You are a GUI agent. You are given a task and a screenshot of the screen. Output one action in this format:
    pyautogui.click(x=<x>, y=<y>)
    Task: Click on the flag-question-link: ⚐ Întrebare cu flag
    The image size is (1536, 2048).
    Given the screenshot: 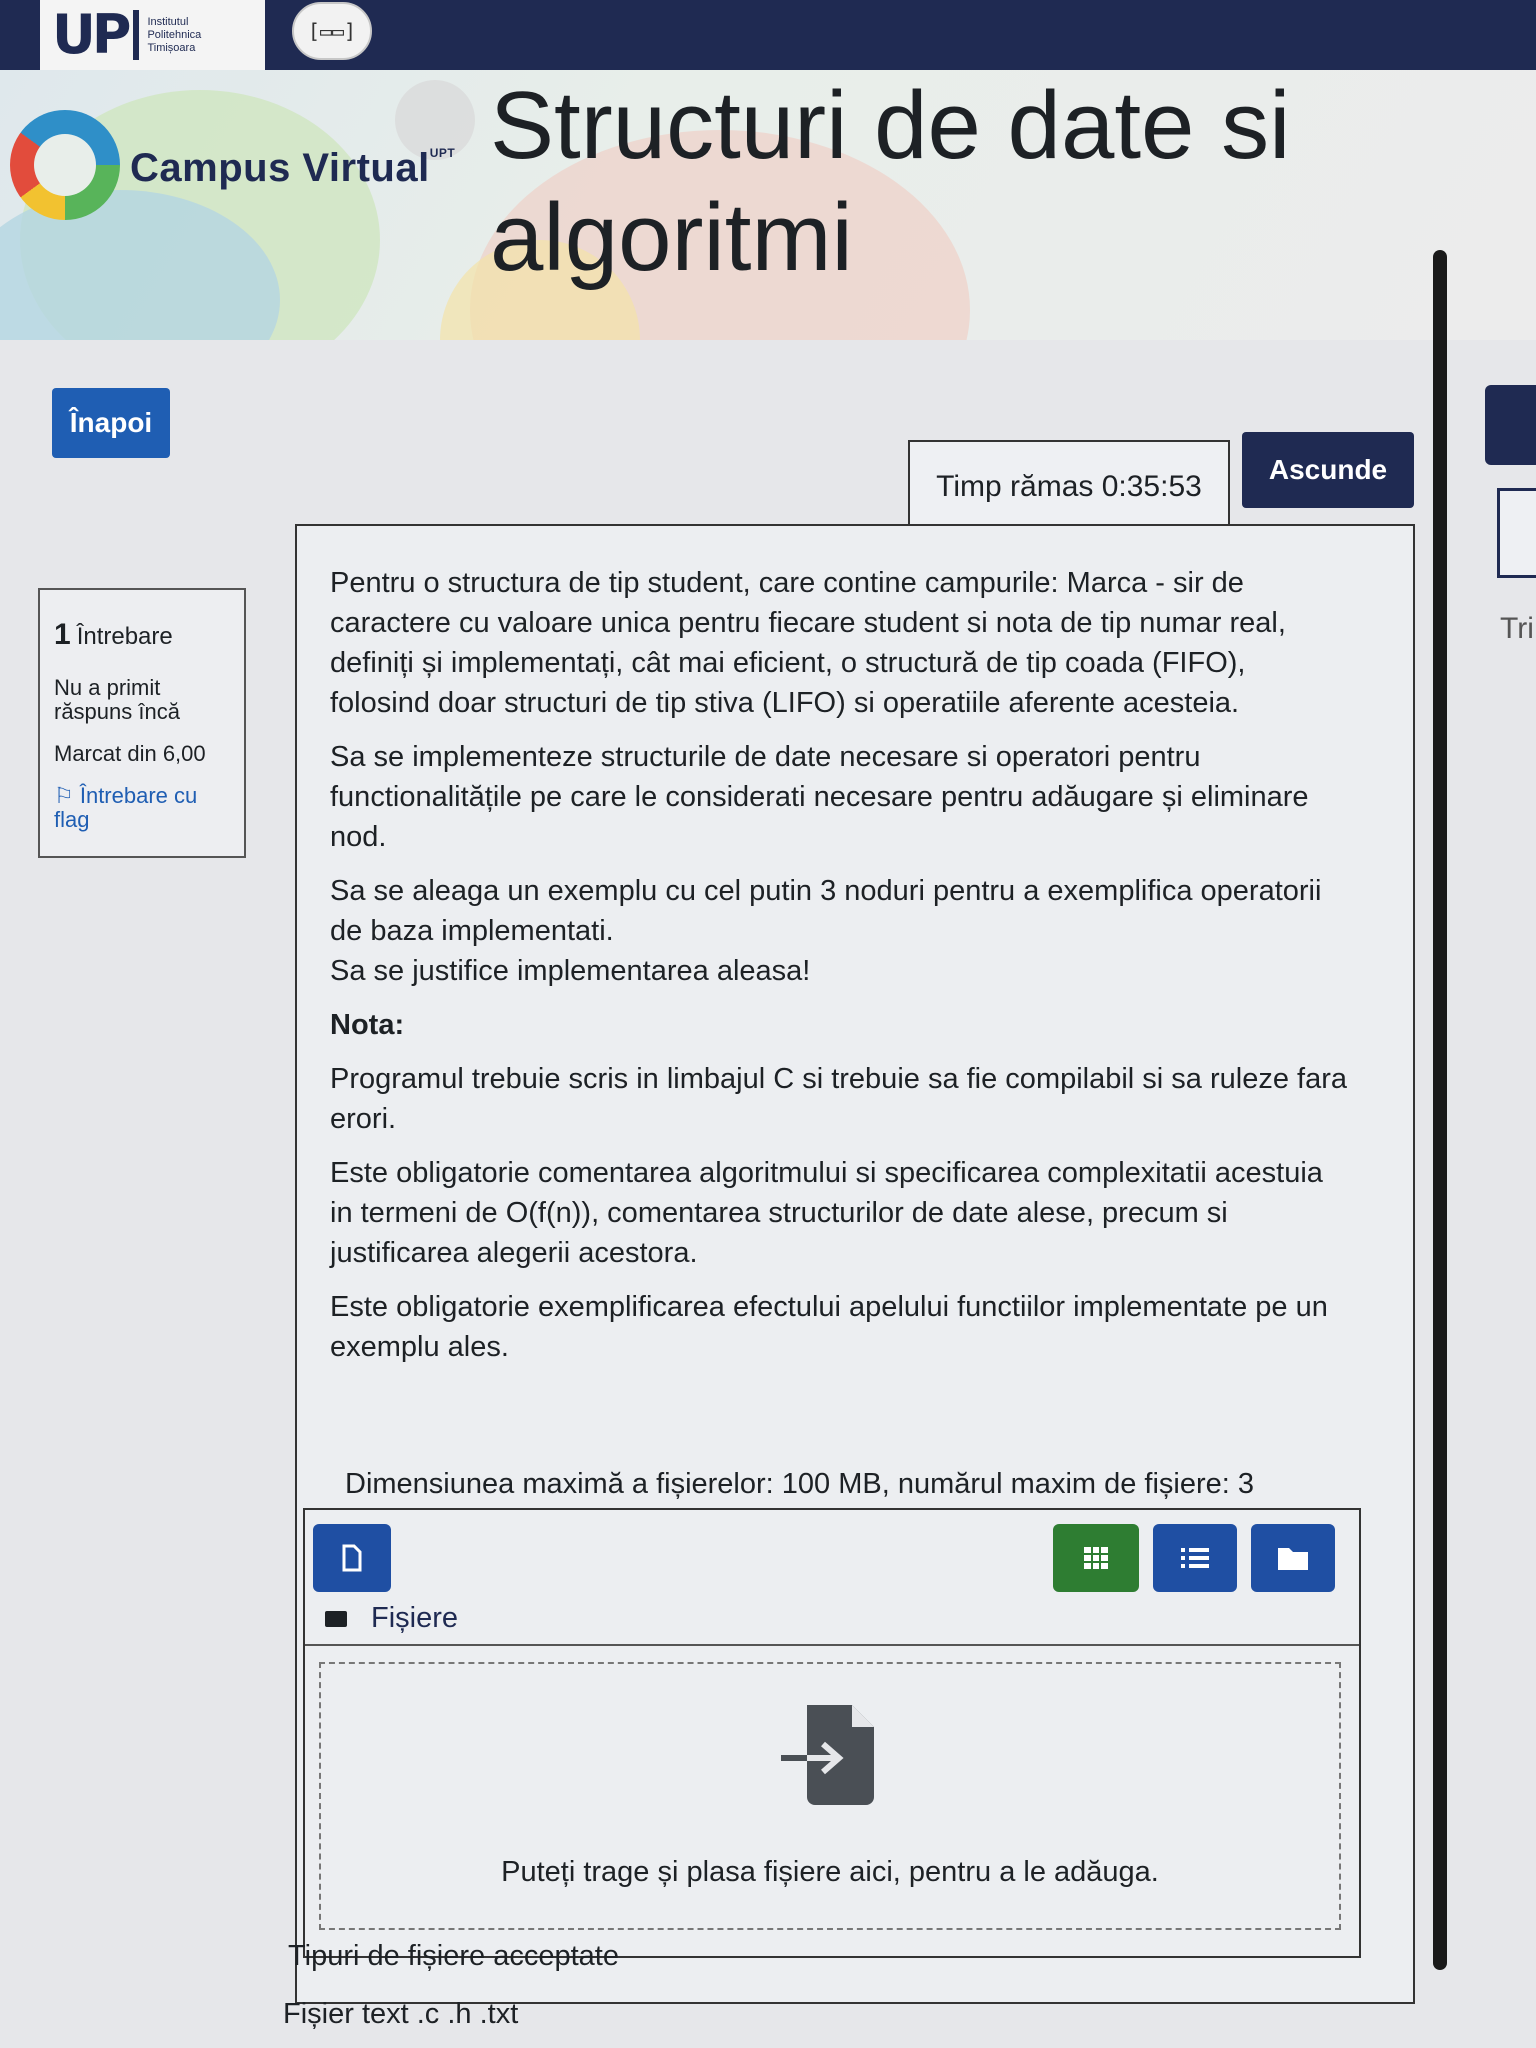 What is the action you would take?
    pyautogui.click(x=141, y=808)
    